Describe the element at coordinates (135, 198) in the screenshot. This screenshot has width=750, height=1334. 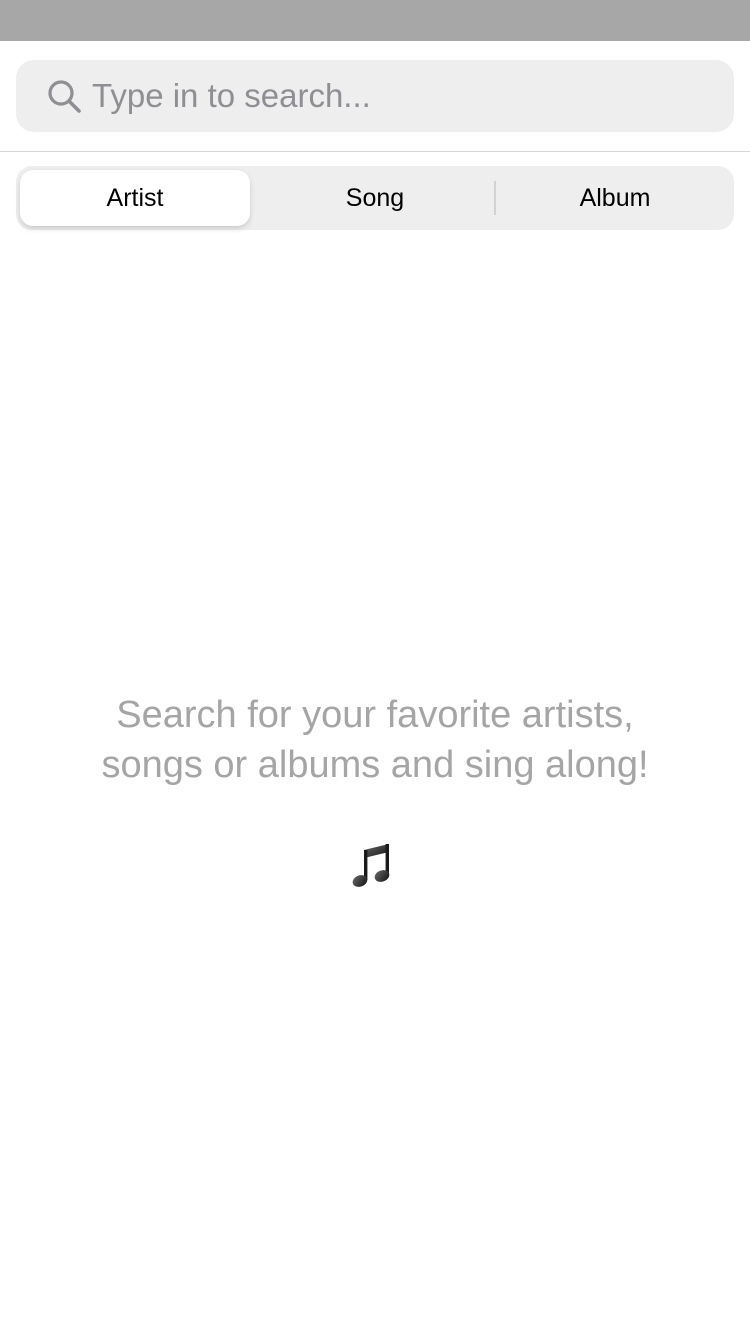
I see `tab-artist: Artist` at that location.